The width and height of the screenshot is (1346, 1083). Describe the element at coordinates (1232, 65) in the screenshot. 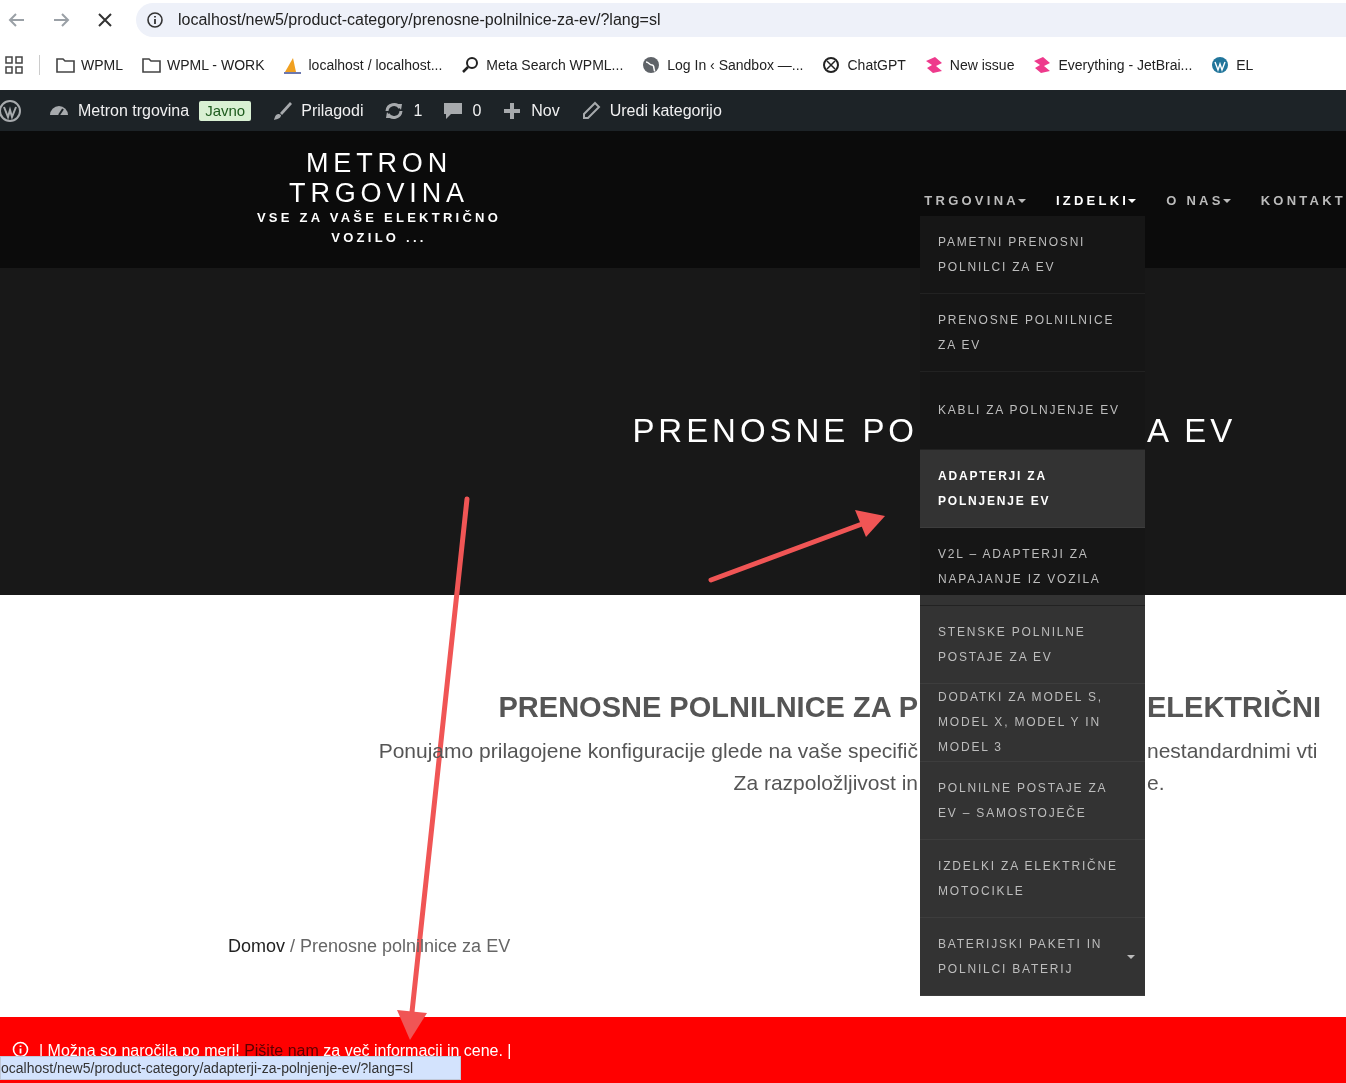

I see `bookmark: EL` at that location.